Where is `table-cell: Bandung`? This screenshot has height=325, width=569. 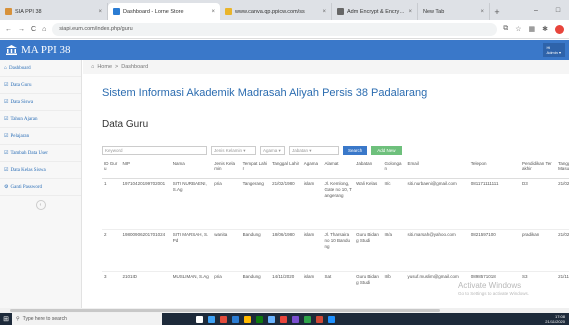
table-cell: Bandung is located at coordinates (255, 290).